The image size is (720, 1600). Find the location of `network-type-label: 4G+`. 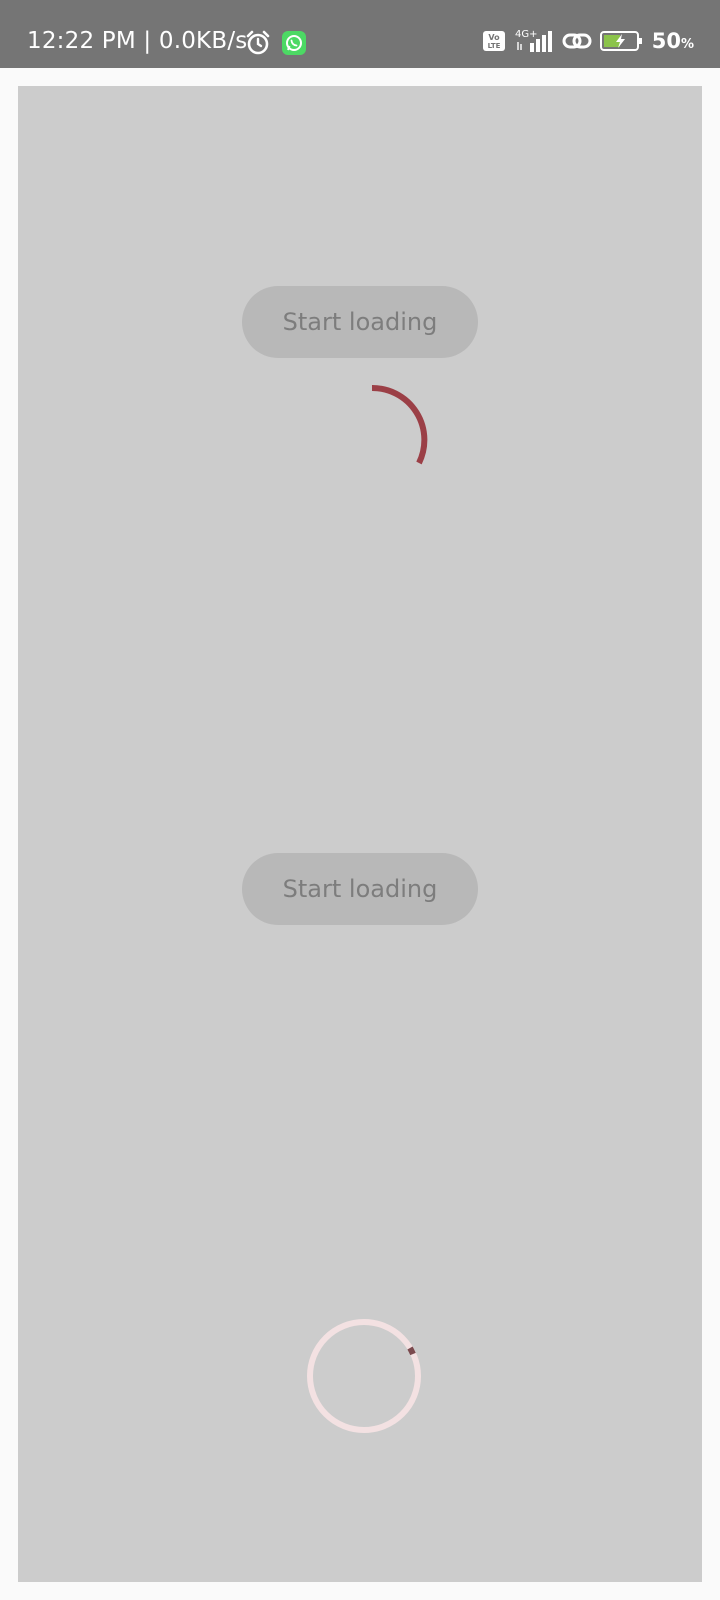

network-type-label: 4G+ is located at coordinates (526, 34).